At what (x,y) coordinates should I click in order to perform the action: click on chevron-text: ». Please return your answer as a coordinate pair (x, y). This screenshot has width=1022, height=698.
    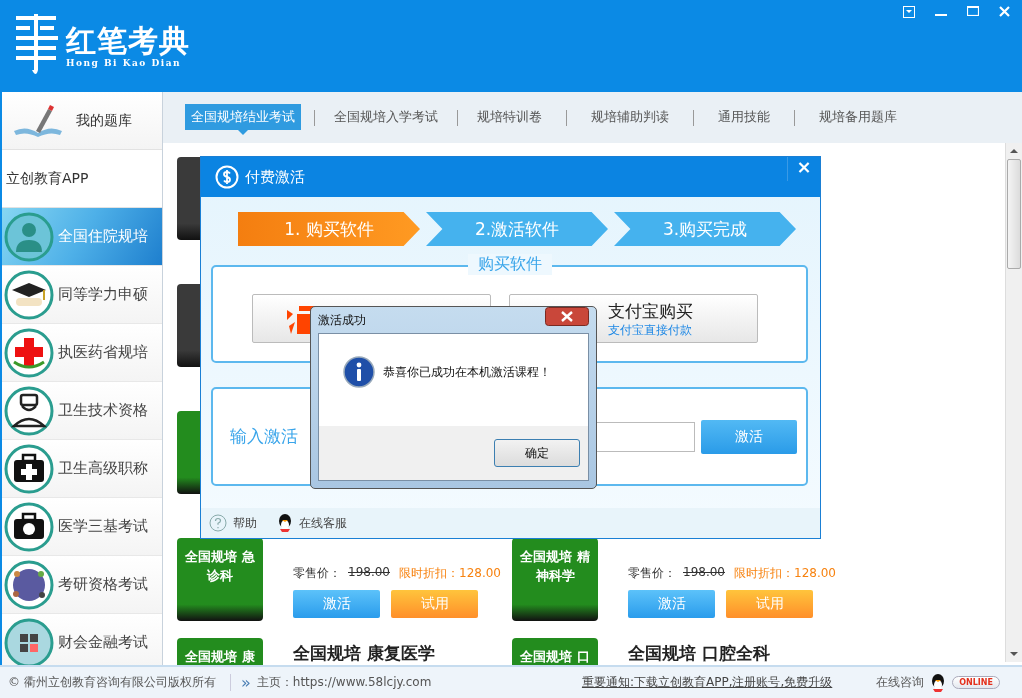
    Looking at the image, I should click on (246, 682).